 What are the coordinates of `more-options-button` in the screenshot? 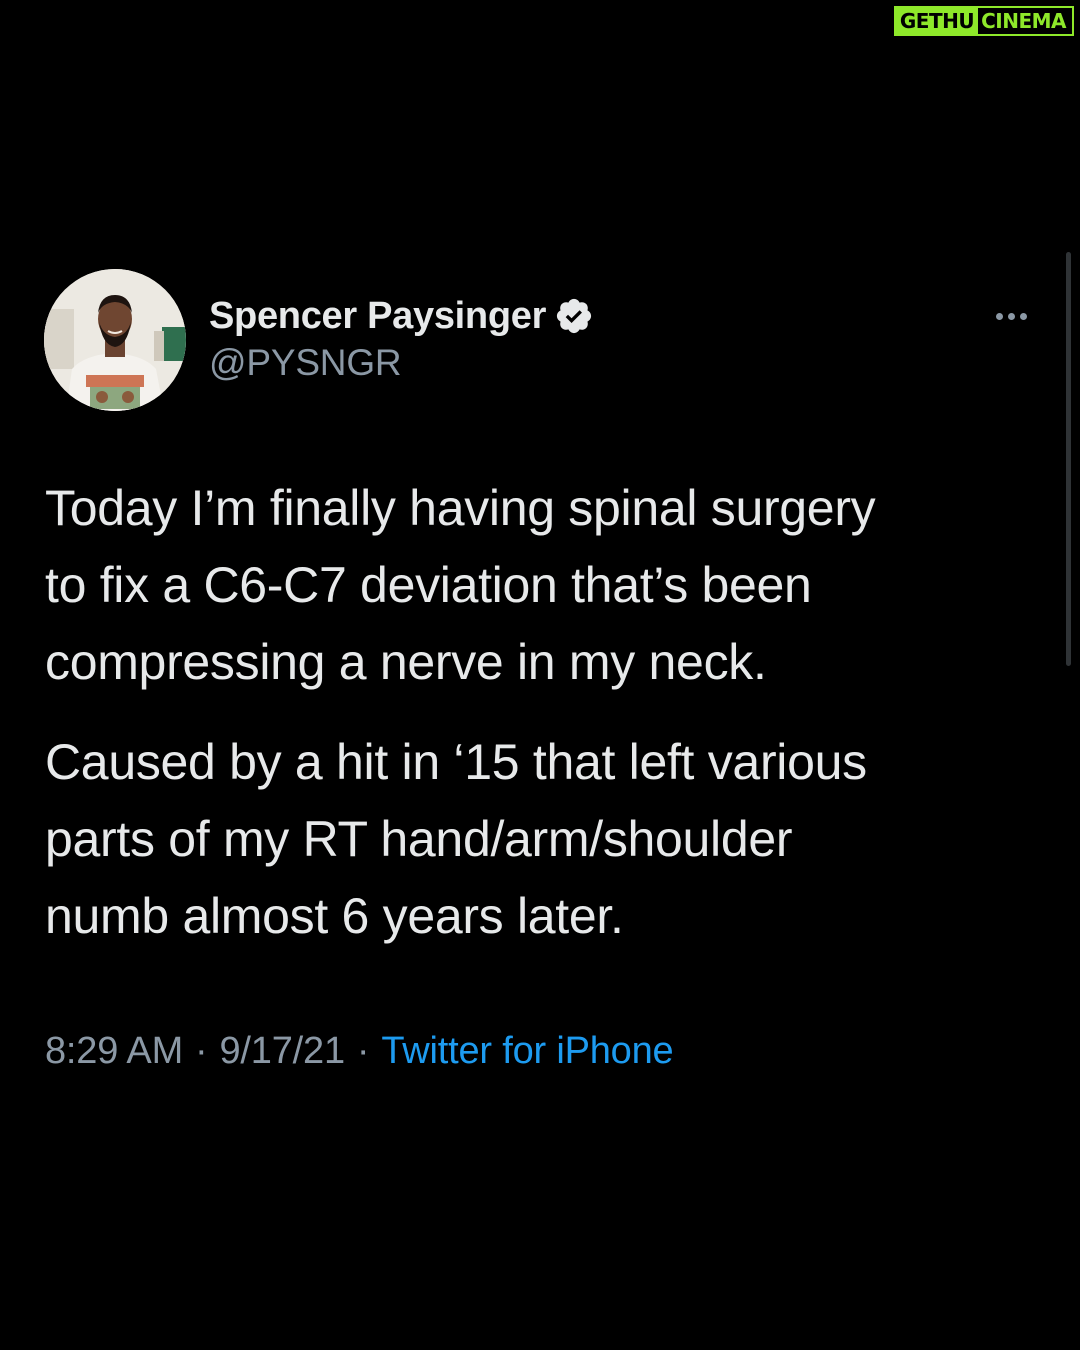 It's located at (1011, 316).